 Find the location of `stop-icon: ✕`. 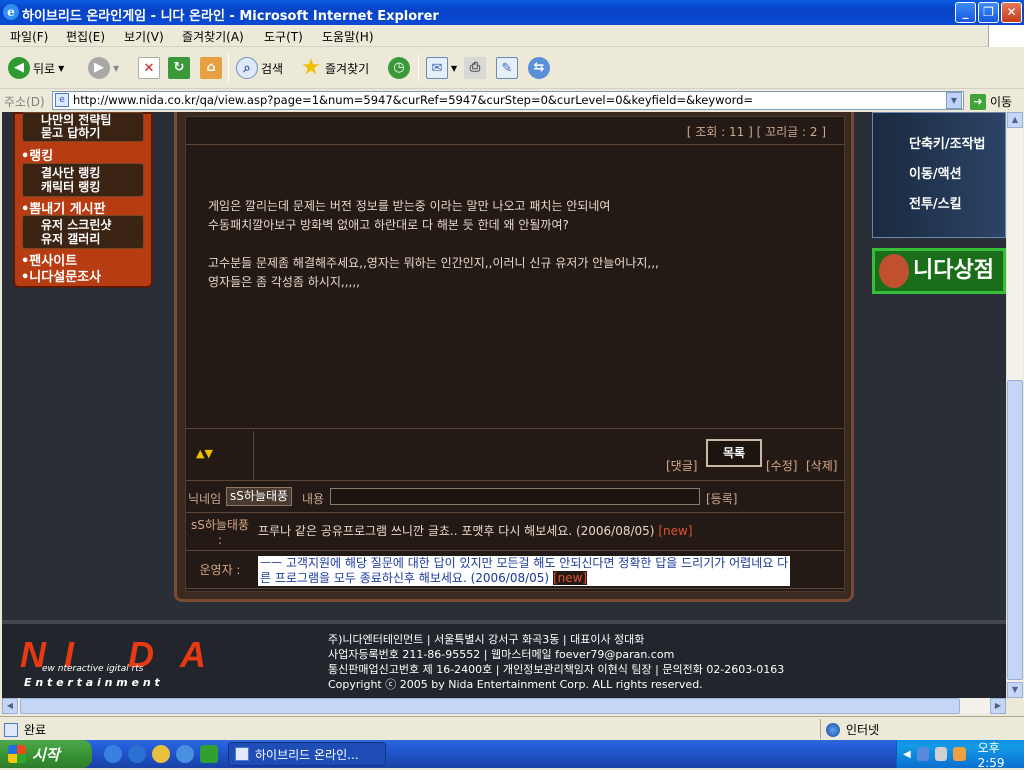

stop-icon: ✕ is located at coordinates (149, 68).